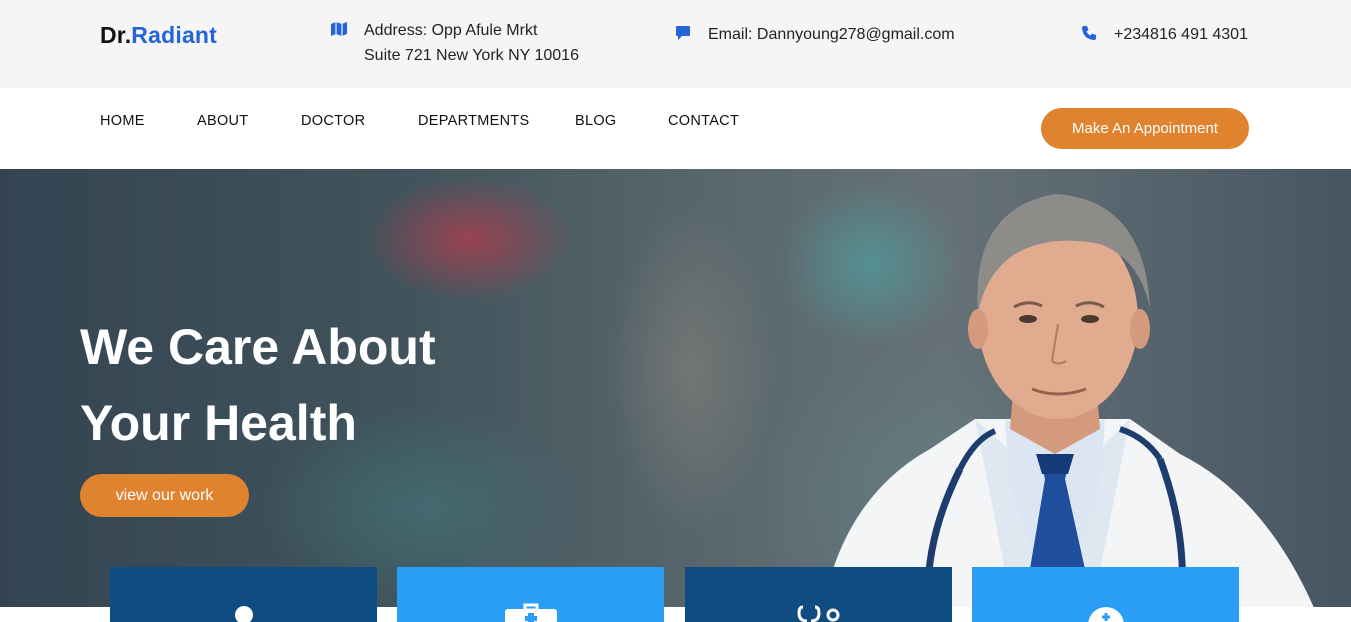 This screenshot has width=1351, height=622. Describe the element at coordinates (1089, 33) in the screenshot. I see `phone-icon` at that location.